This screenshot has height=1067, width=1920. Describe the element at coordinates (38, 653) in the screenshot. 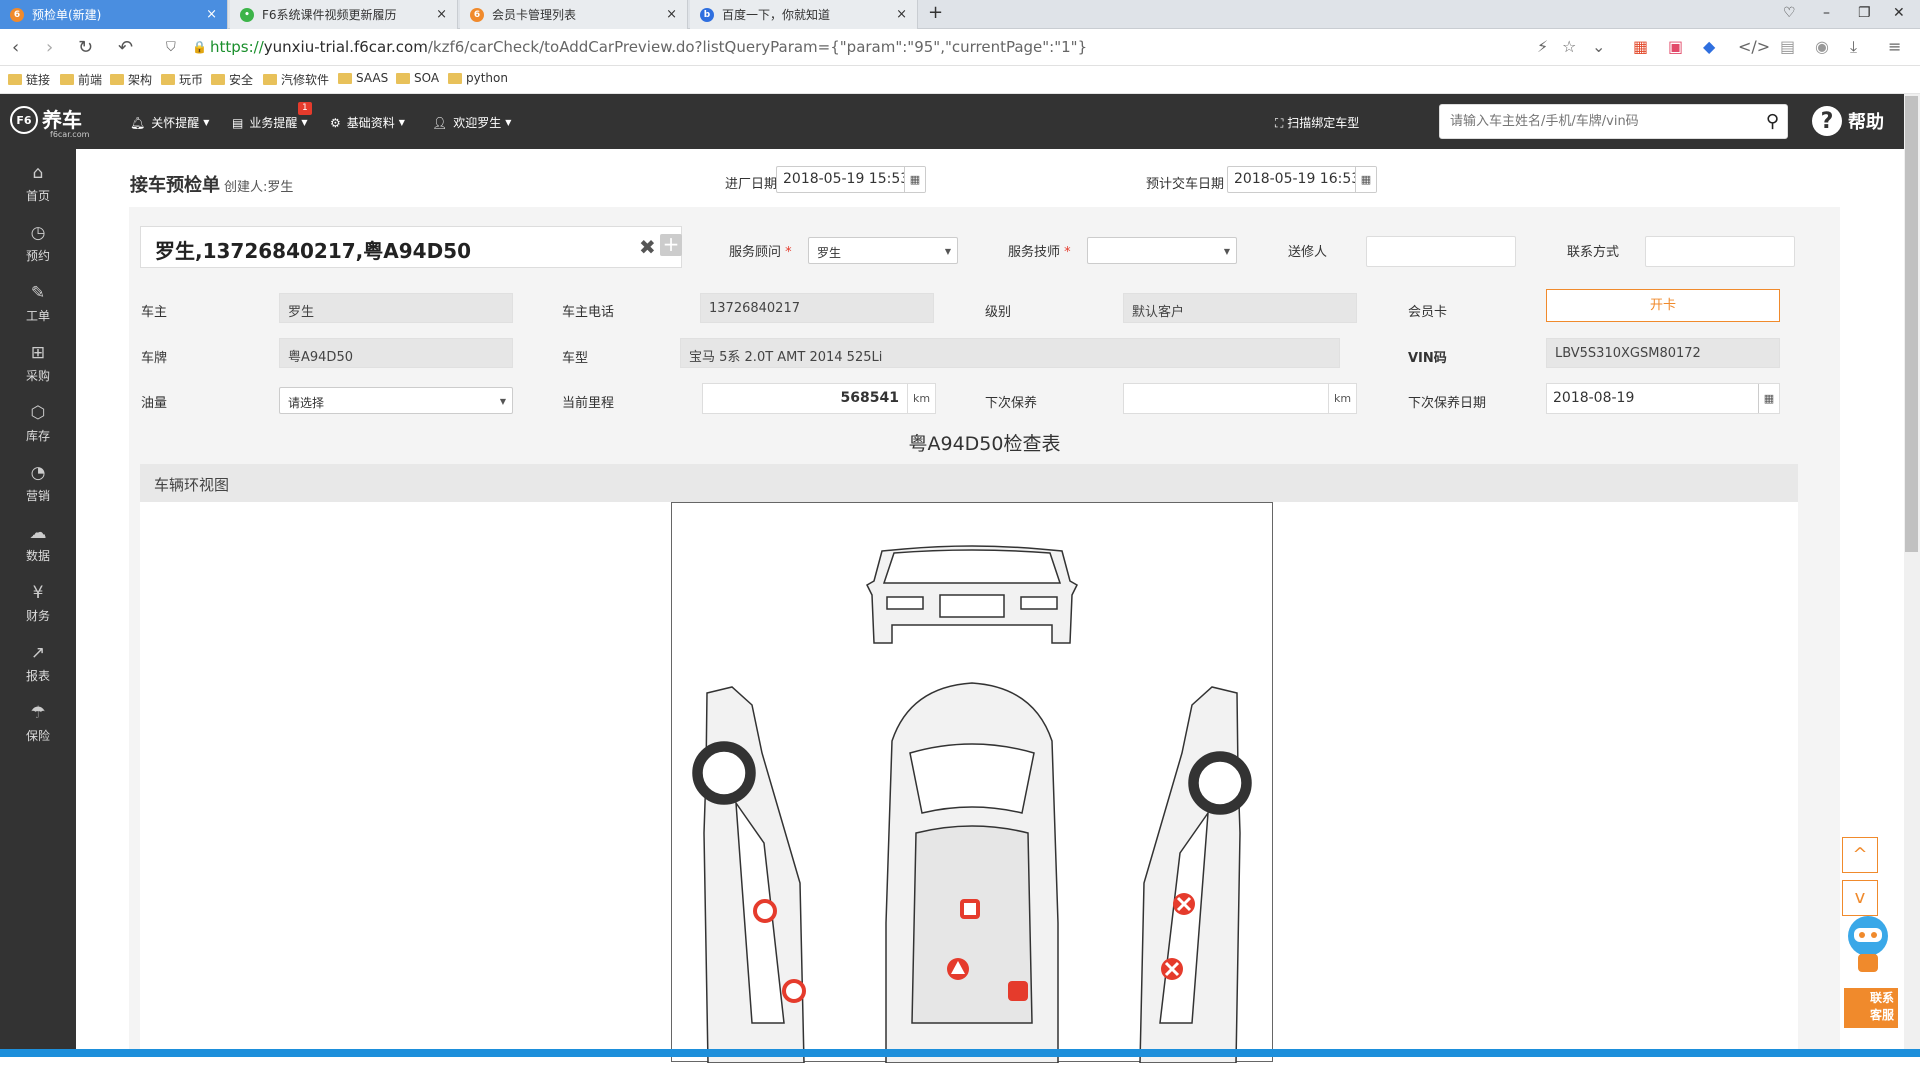

I see `chart-icon: ↗` at that location.